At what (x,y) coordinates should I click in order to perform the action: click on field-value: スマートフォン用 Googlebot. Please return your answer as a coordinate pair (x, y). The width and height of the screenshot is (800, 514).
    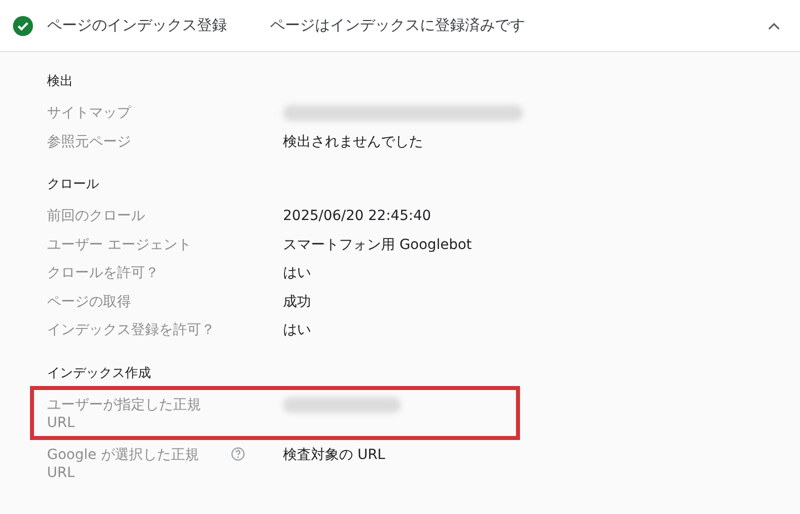
    Looking at the image, I should click on (377, 245).